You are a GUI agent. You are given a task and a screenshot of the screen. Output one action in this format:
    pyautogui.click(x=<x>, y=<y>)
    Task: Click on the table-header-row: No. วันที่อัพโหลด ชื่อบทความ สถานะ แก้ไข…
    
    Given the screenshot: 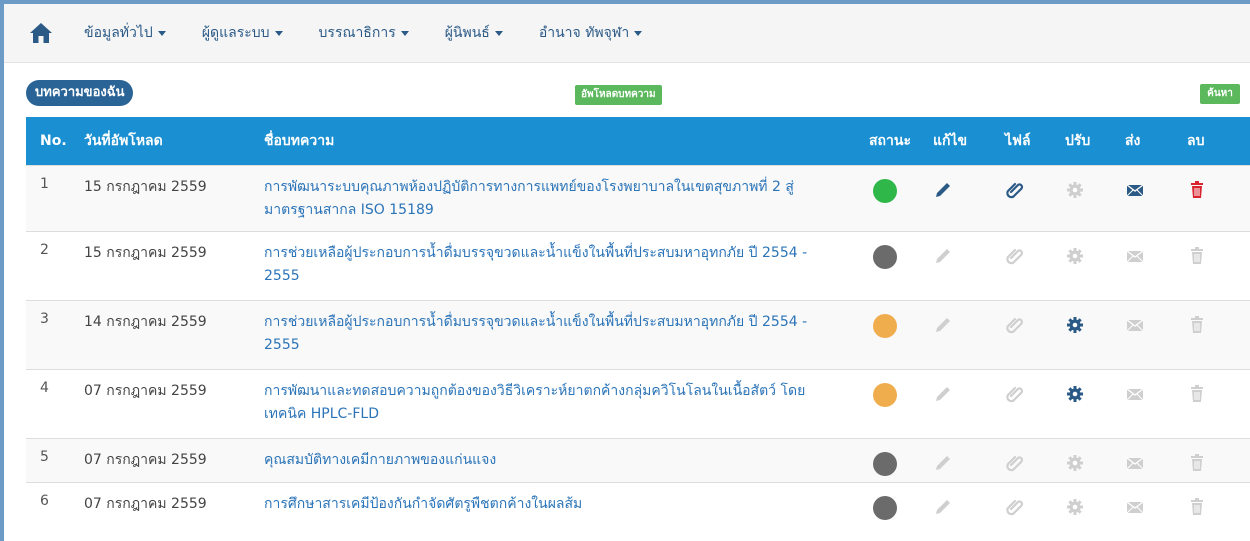 What is the action you would take?
    pyautogui.click(x=638, y=141)
    